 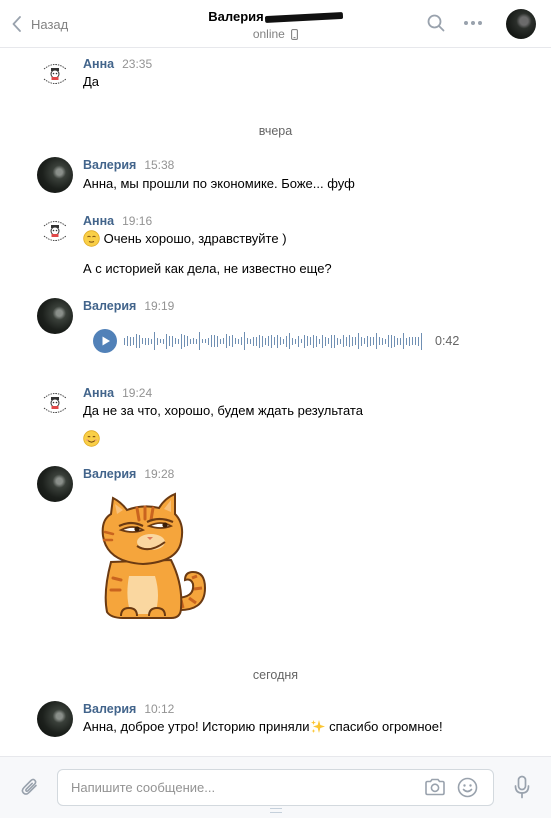 I want to click on message-time: 19:16, so click(x=137, y=221).